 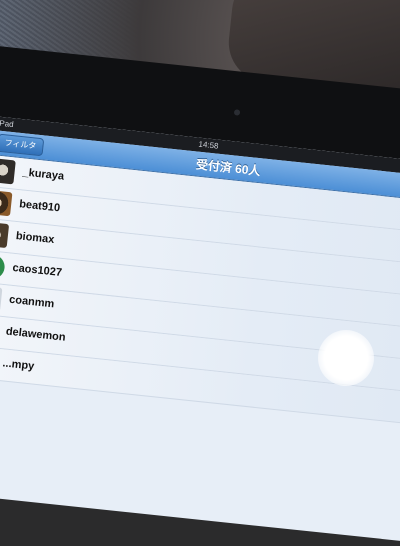 I want to click on status-carrier: iPad, so click(x=7, y=124).